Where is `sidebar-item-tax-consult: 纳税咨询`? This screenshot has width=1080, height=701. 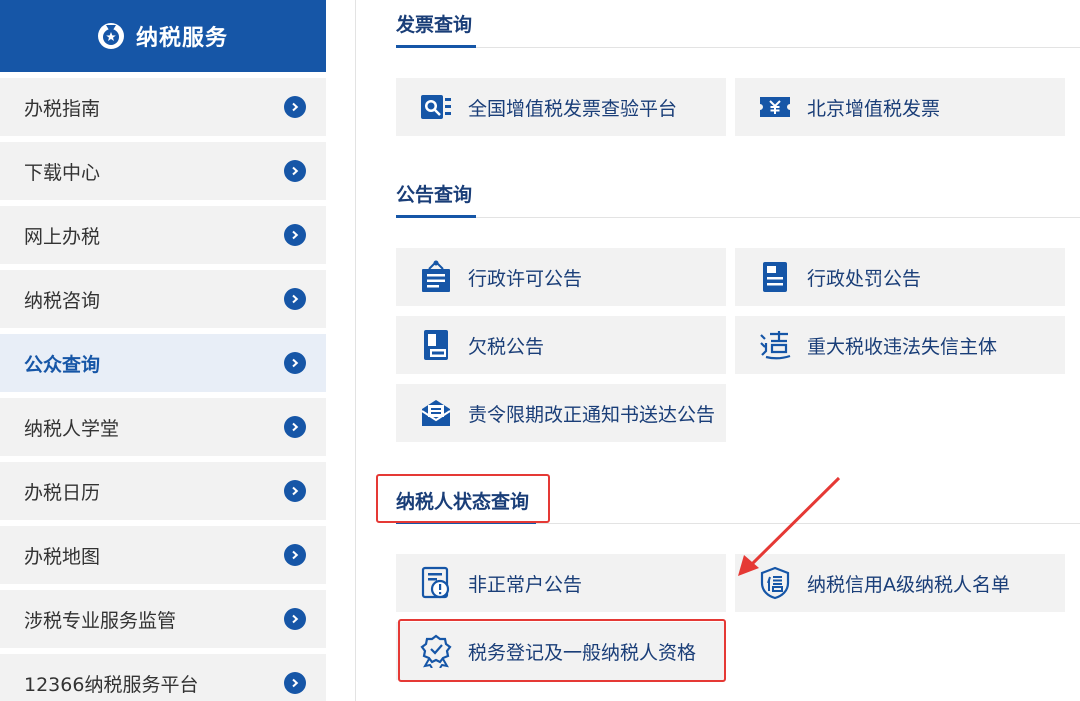
sidebar-item-tax-consult: 纳税咨询 is located at coordinates (163, 299).